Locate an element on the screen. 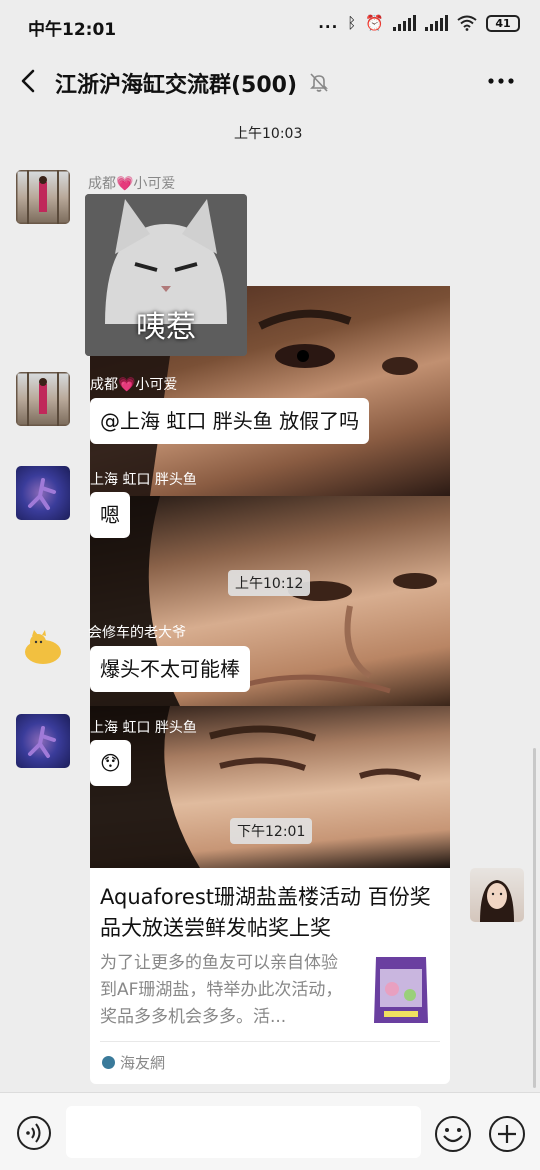 The height and width of the screenshot is (1170, 540). input-bar is located at coordinates (270, 1131).